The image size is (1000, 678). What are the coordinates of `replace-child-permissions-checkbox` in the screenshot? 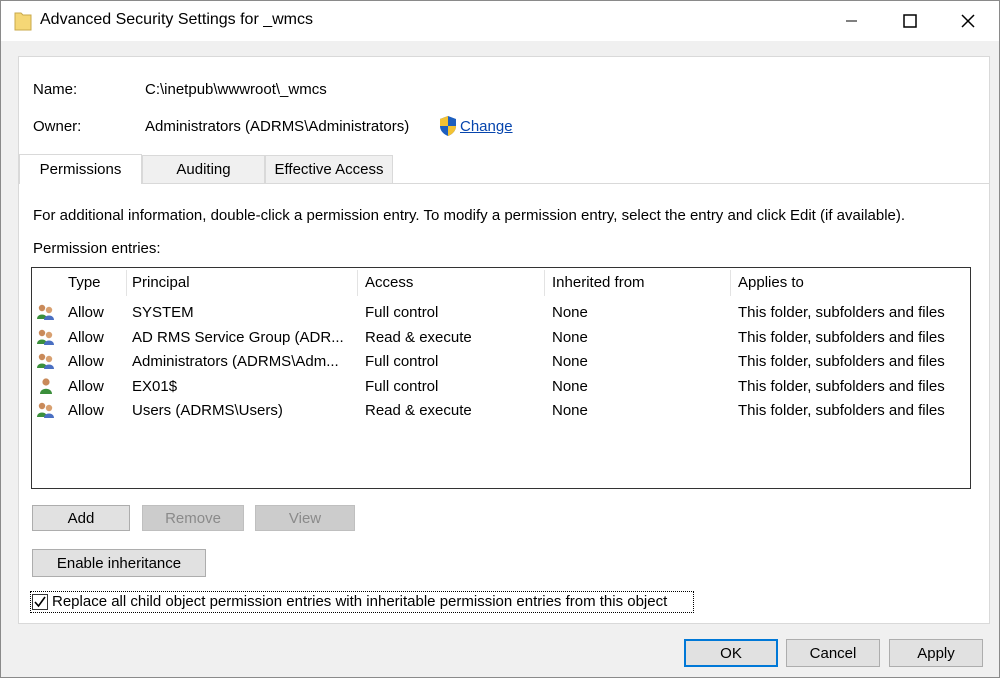 It's located at (40, 602).